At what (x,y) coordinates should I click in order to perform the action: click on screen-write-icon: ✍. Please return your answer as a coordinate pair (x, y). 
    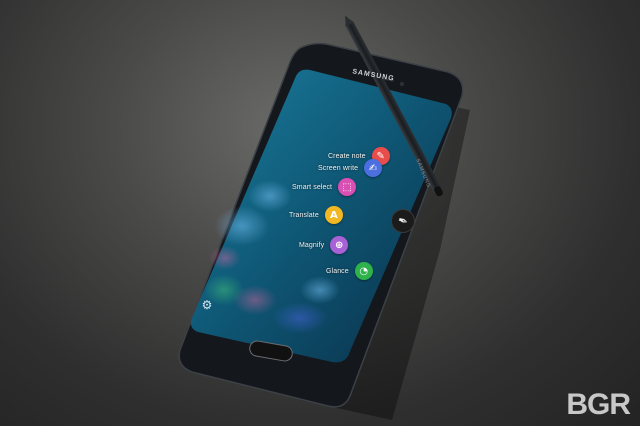
    Looking at the image, I should click on (373, 168).